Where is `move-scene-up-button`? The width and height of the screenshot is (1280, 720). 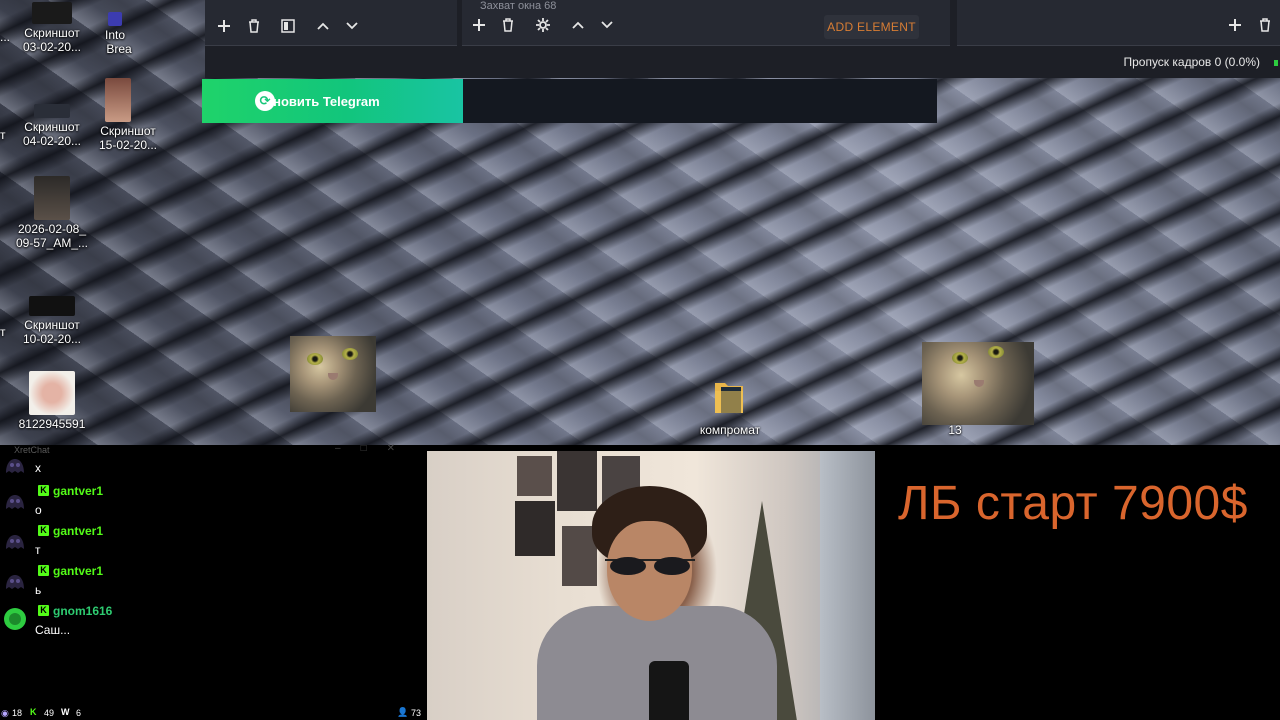 move-scene-up-button is located at coordinates (323, 26).